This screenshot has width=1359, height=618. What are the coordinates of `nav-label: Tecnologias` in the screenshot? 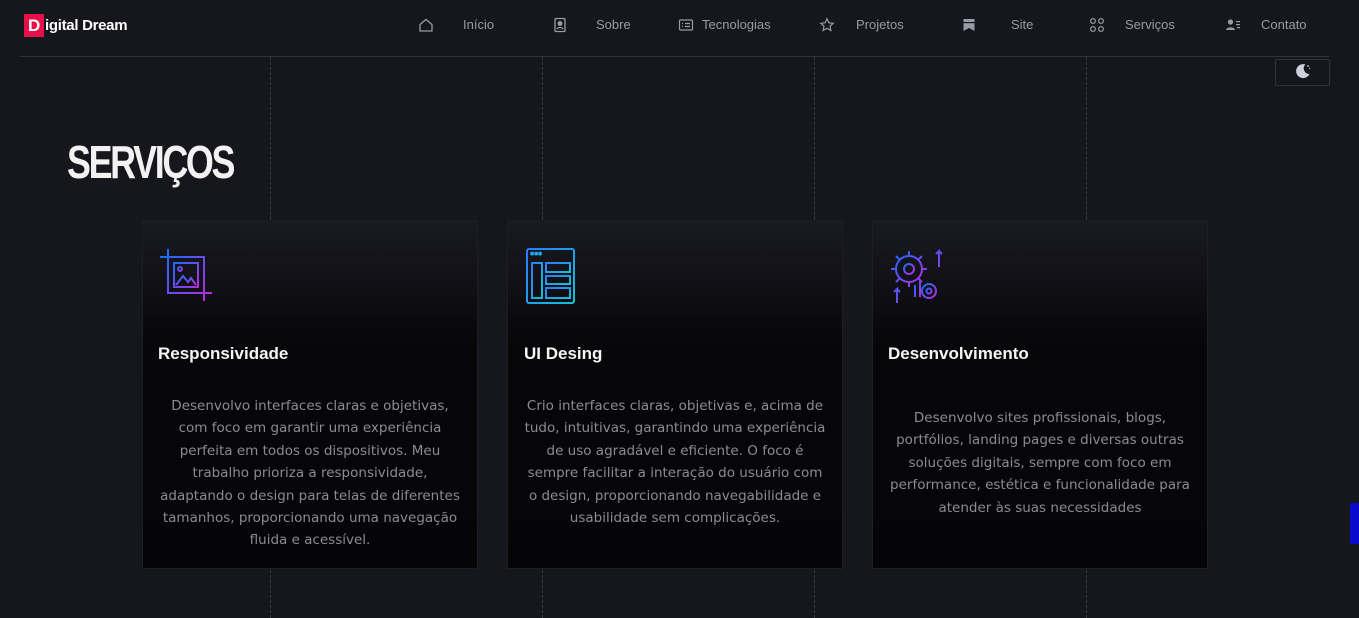 It's located at (736, 24).